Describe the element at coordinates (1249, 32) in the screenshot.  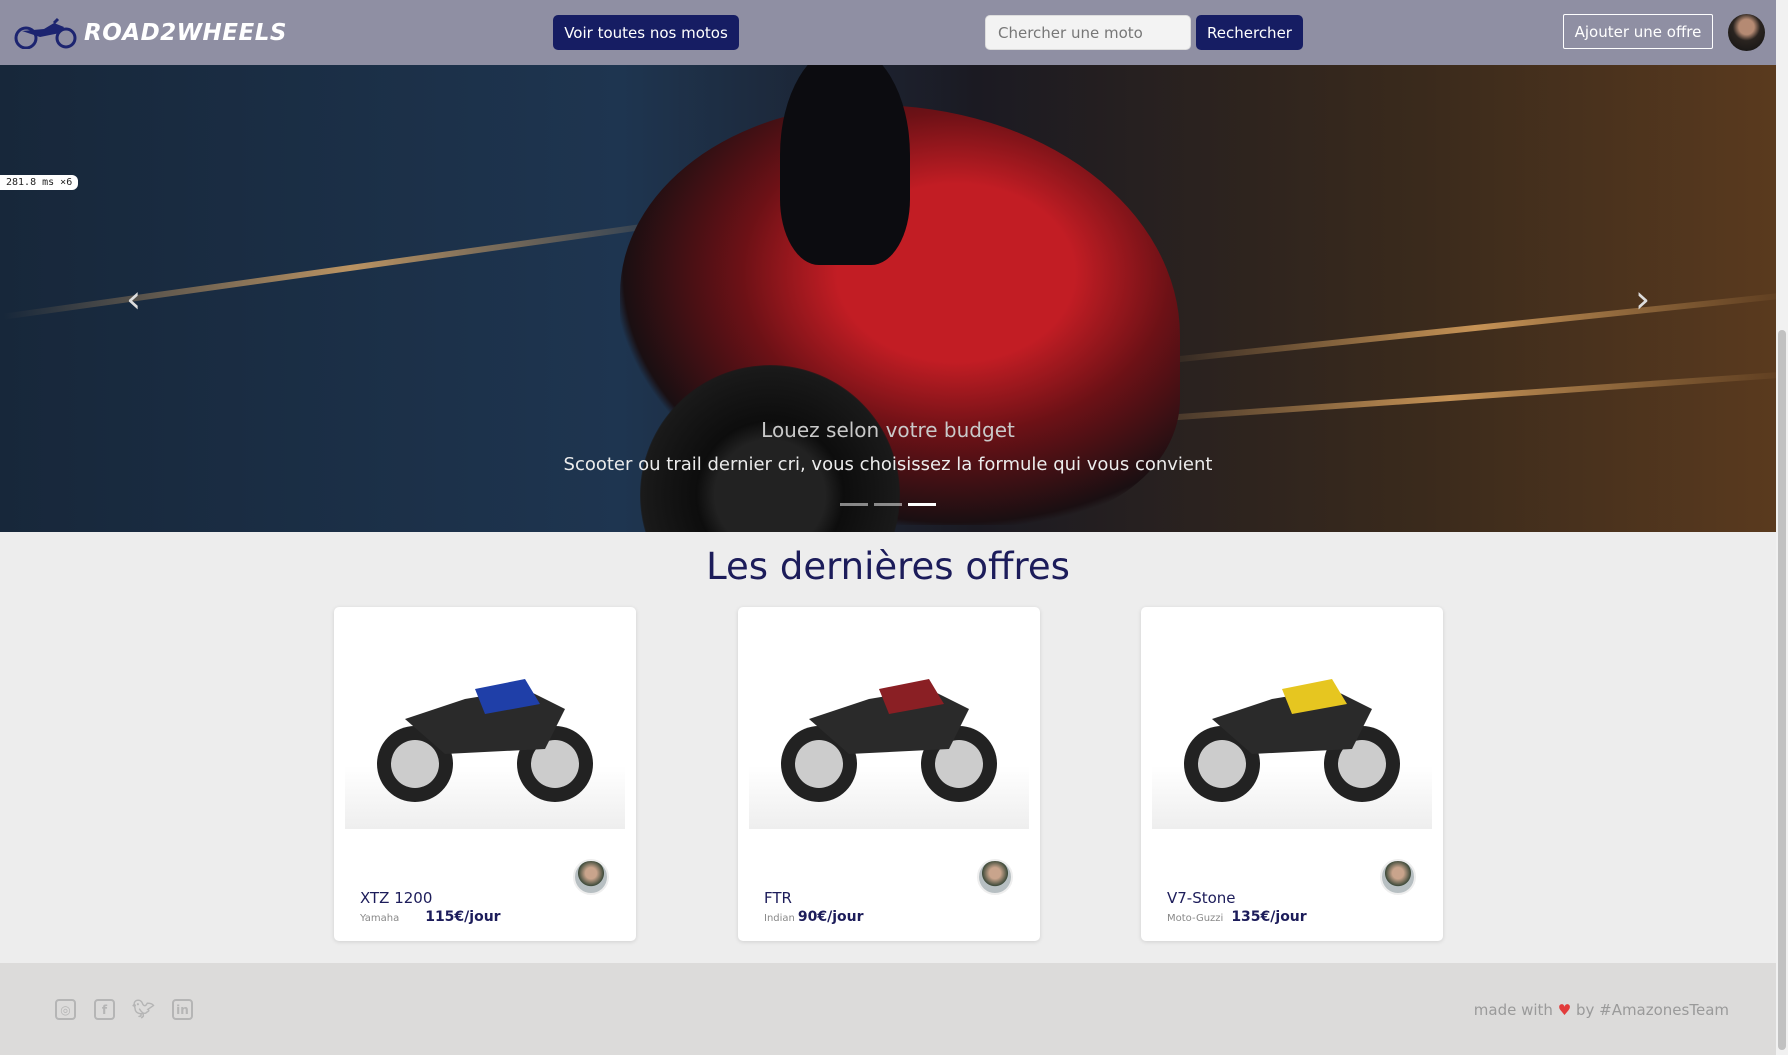
I see `search-button: Rechercher` at that location.